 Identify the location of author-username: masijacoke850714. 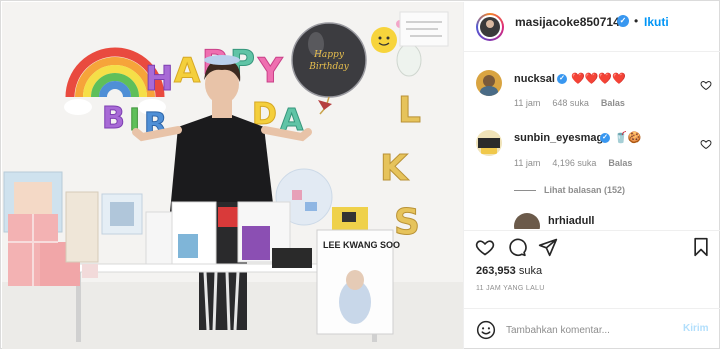
(567, 22).